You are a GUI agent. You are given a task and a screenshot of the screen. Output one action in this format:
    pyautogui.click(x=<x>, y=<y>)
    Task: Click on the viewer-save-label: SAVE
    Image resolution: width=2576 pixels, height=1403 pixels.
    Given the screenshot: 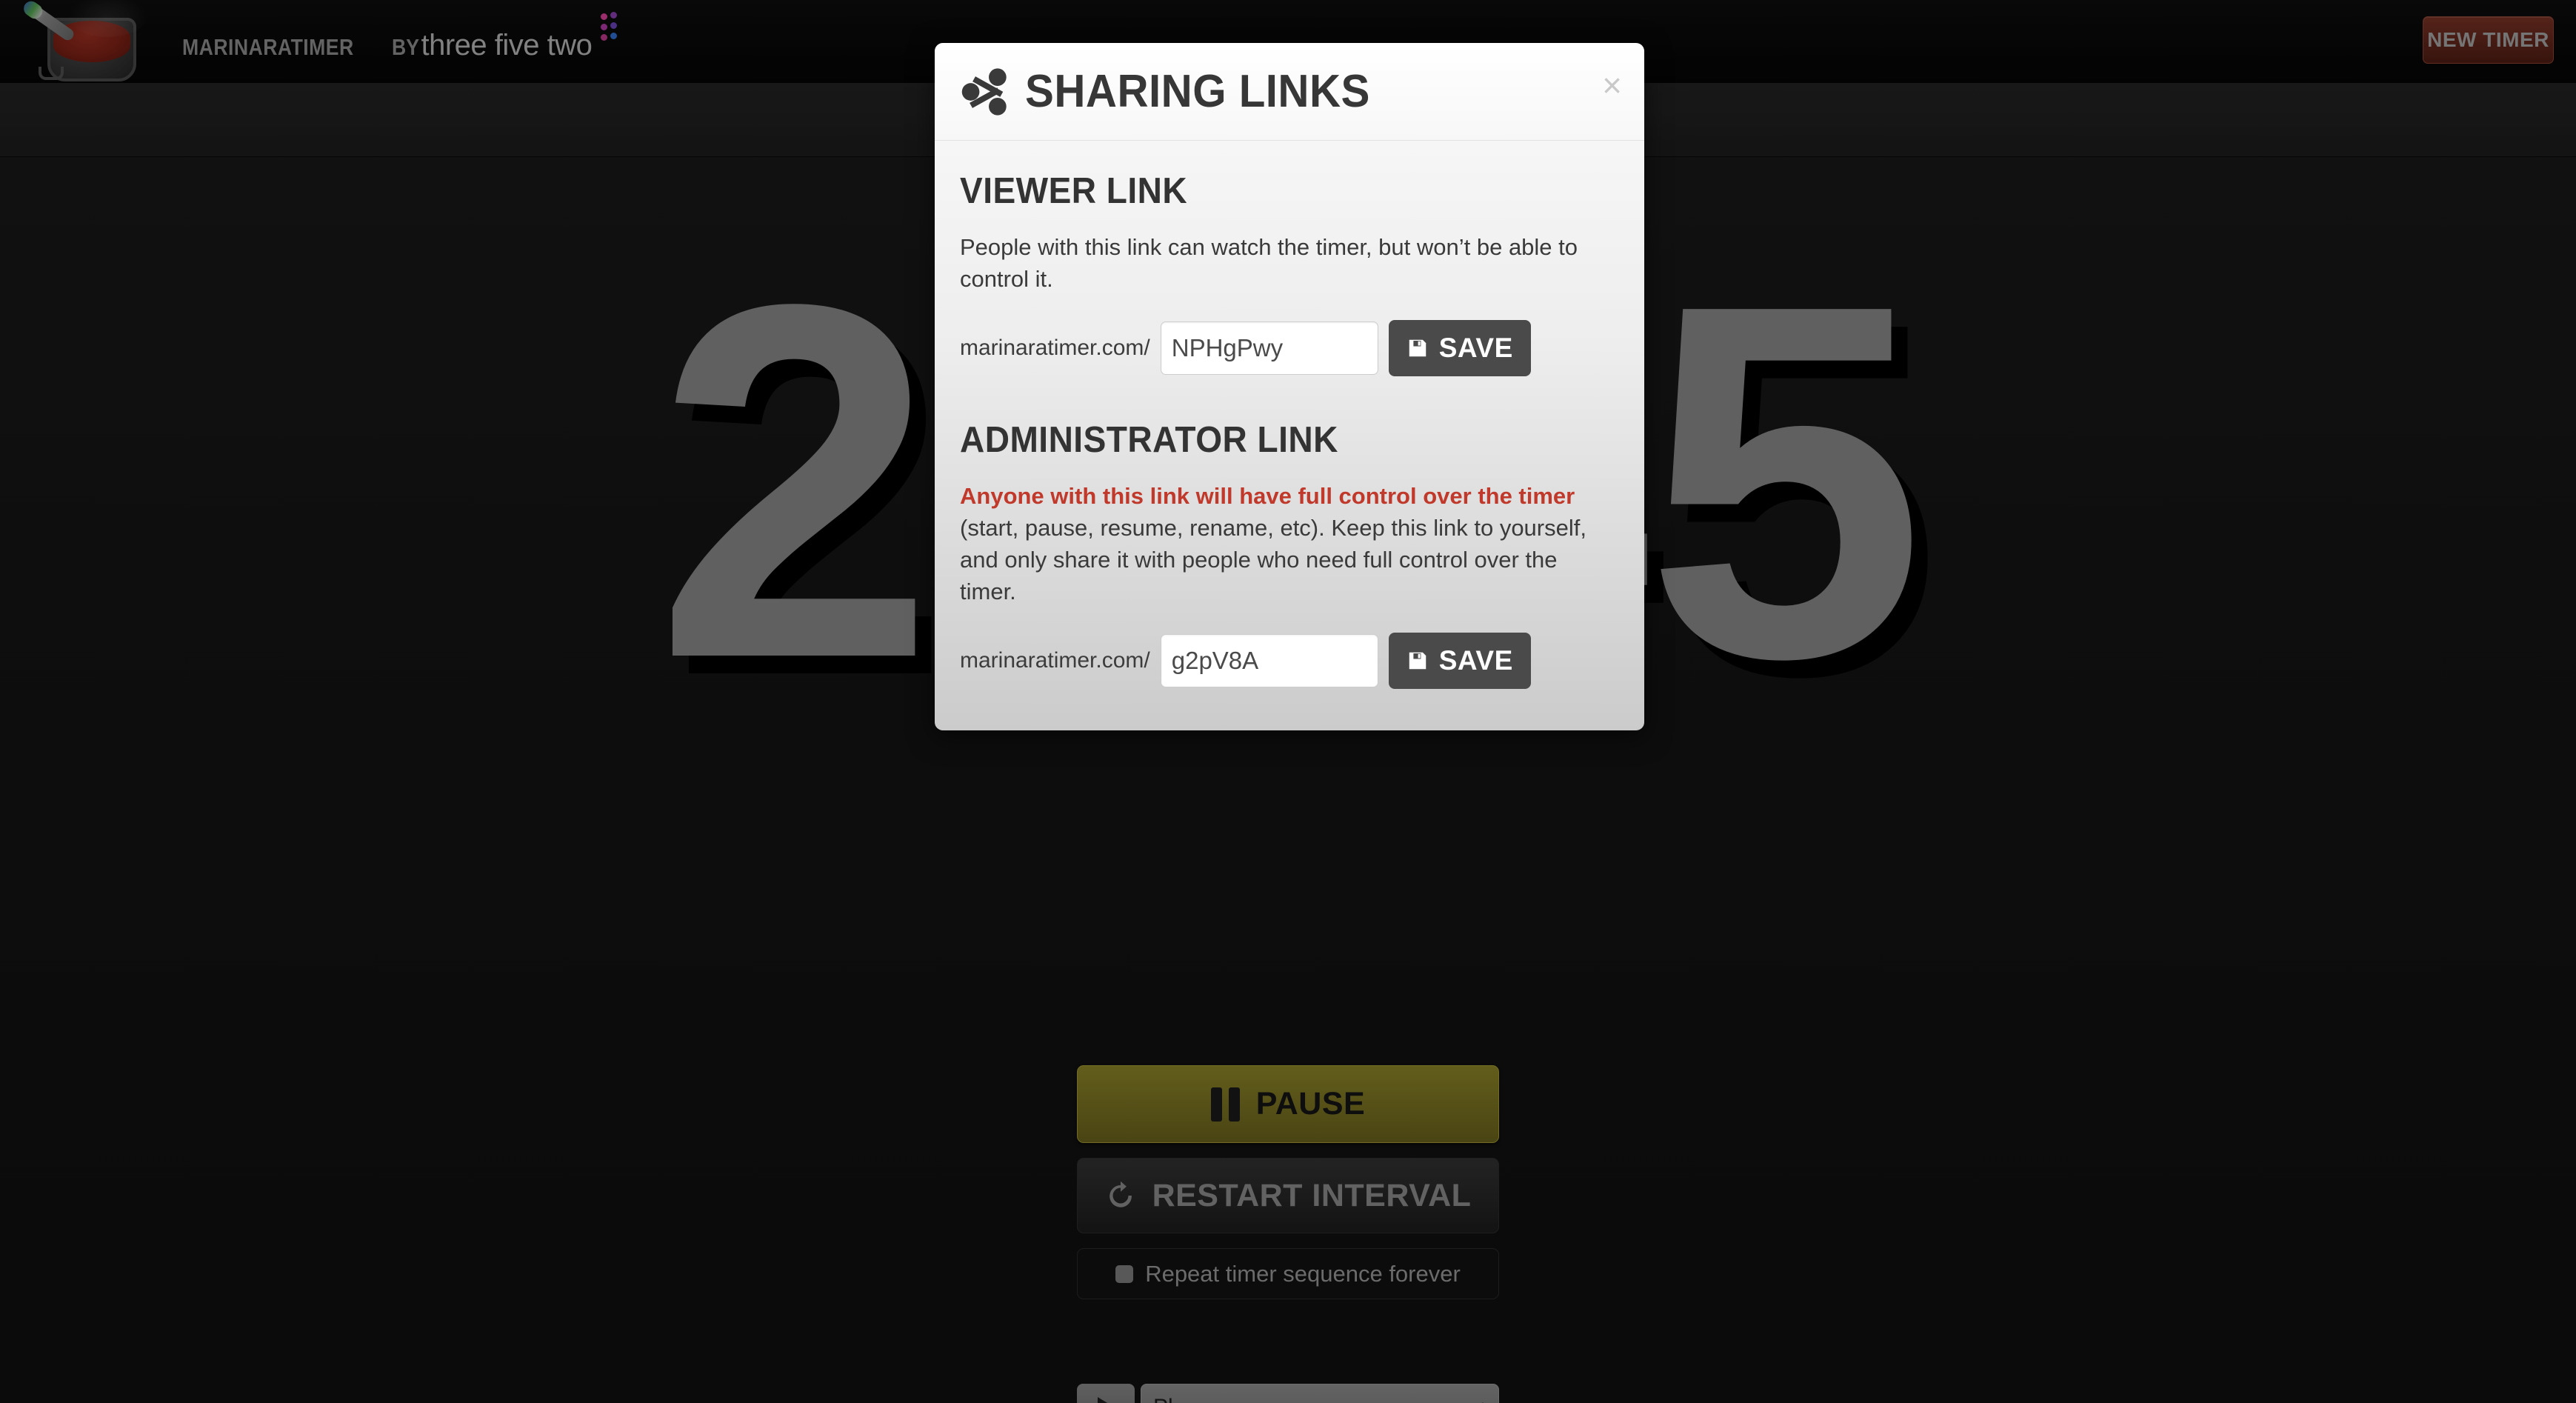 What is the action you would take?
    pyautogui.click(x=1475, y=348)
    